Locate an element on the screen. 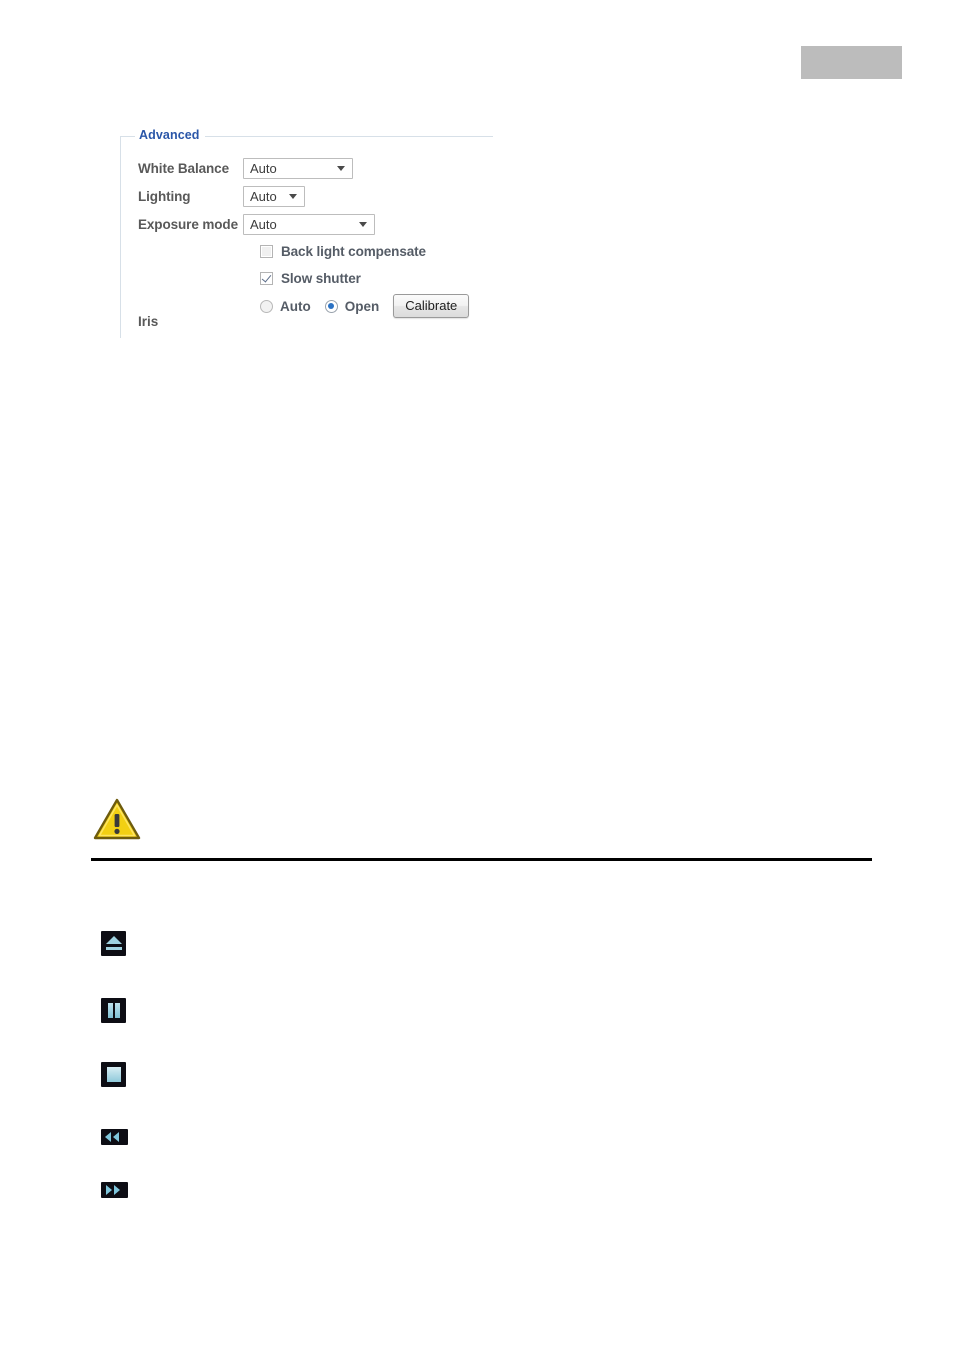 Image resolution: width=954 pixels, height=1350 pixels. exposure-mode-field: Auto is located at coordinates (368, 224).